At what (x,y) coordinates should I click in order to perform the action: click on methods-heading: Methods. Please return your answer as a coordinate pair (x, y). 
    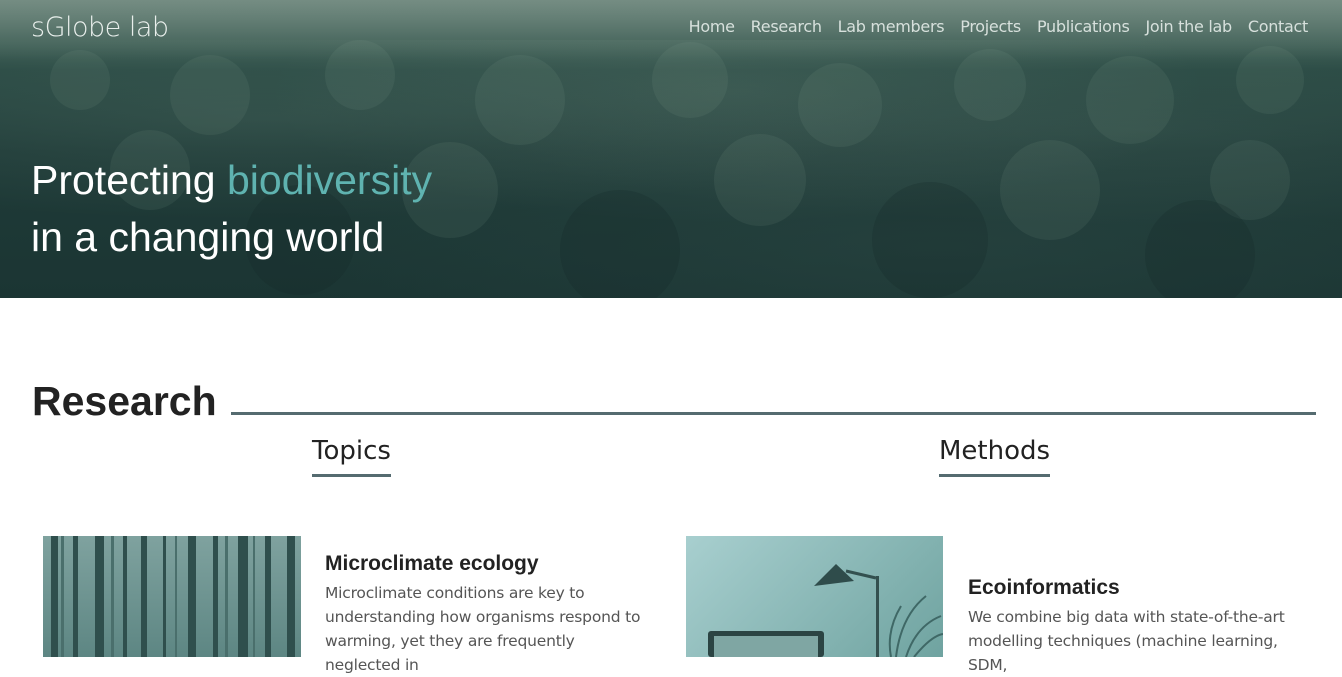
    Looking at the image, I should click on (995, 456).